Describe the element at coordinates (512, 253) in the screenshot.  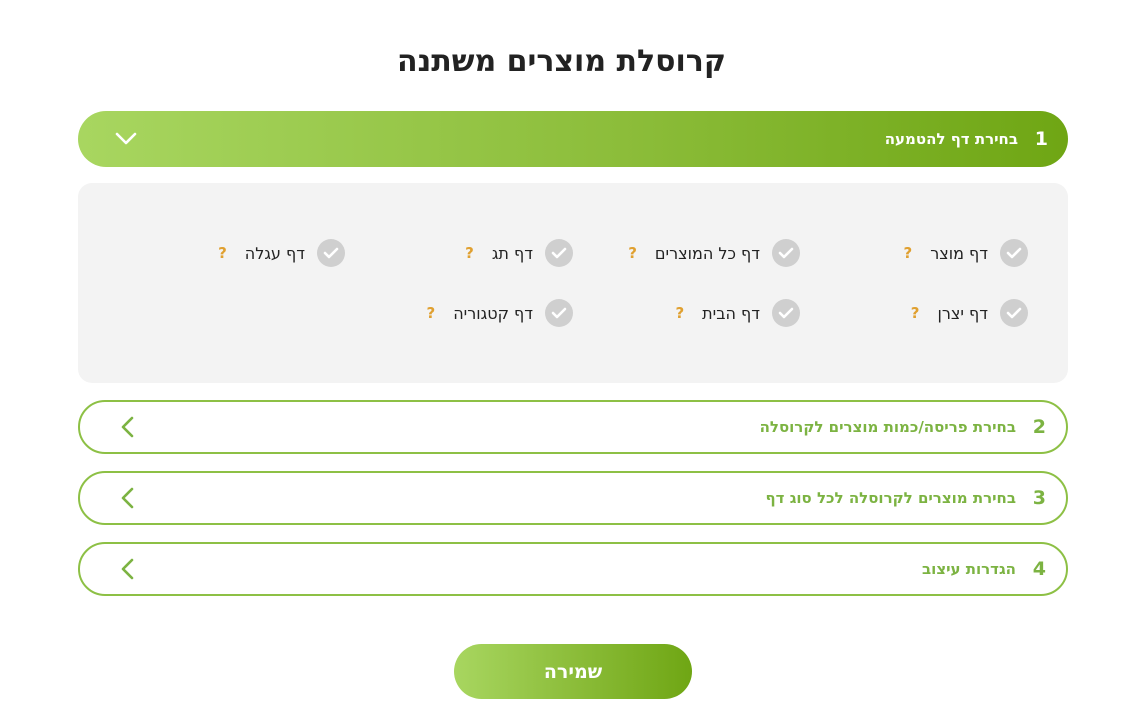
I see `option-label: דף תג` at that location.